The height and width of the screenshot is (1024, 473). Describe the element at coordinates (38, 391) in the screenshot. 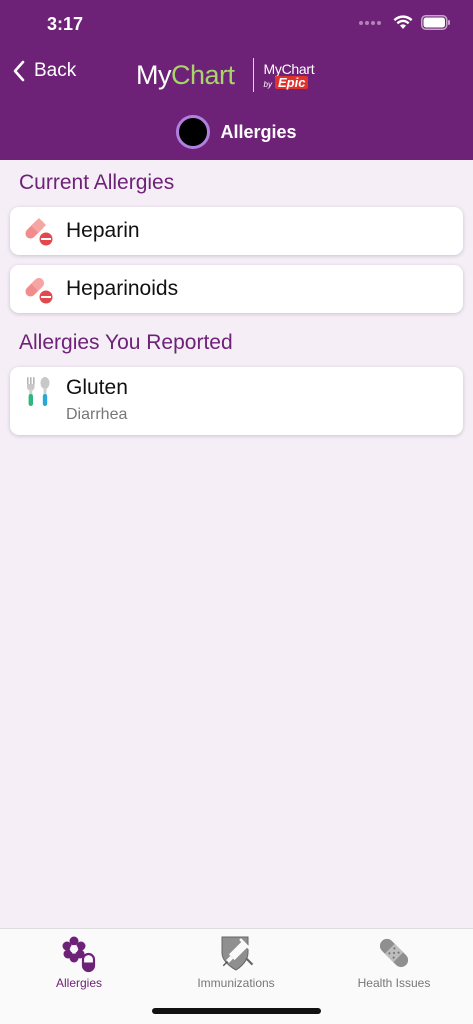

I see `utensils-icon` at that location.